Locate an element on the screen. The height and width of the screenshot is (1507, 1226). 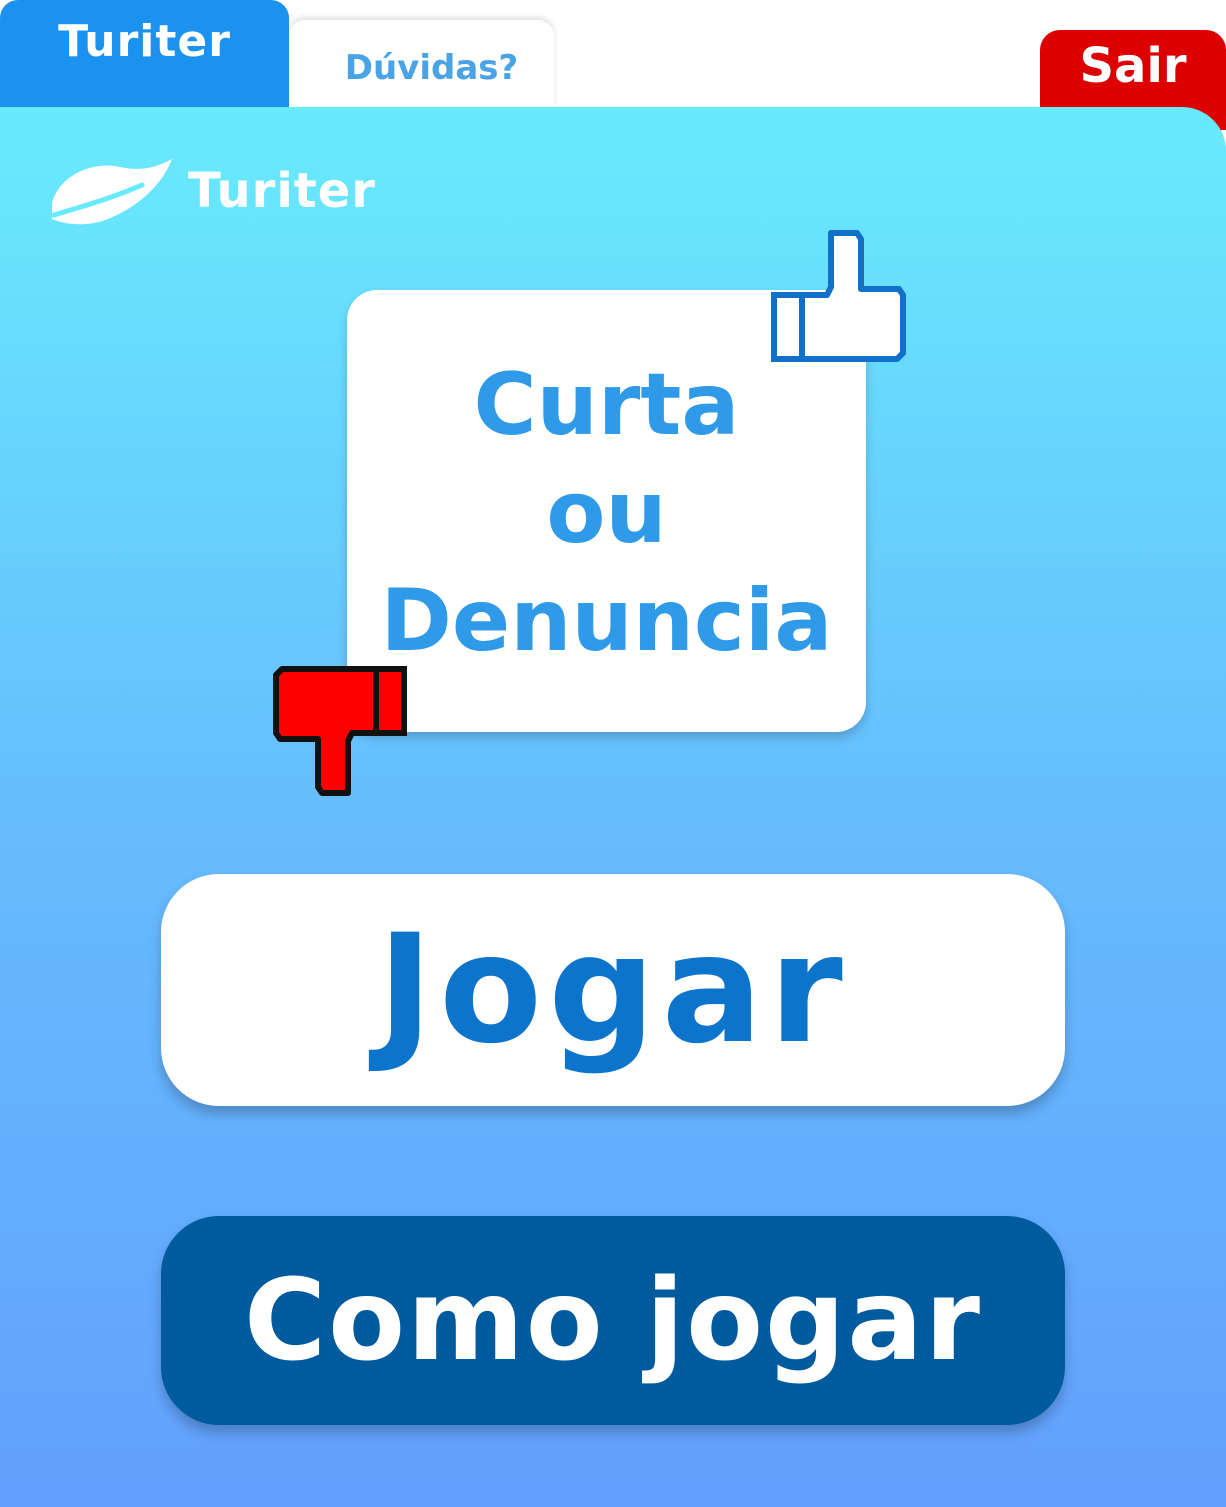
brand-logo: Turiter is located at coordinates (213, 191).